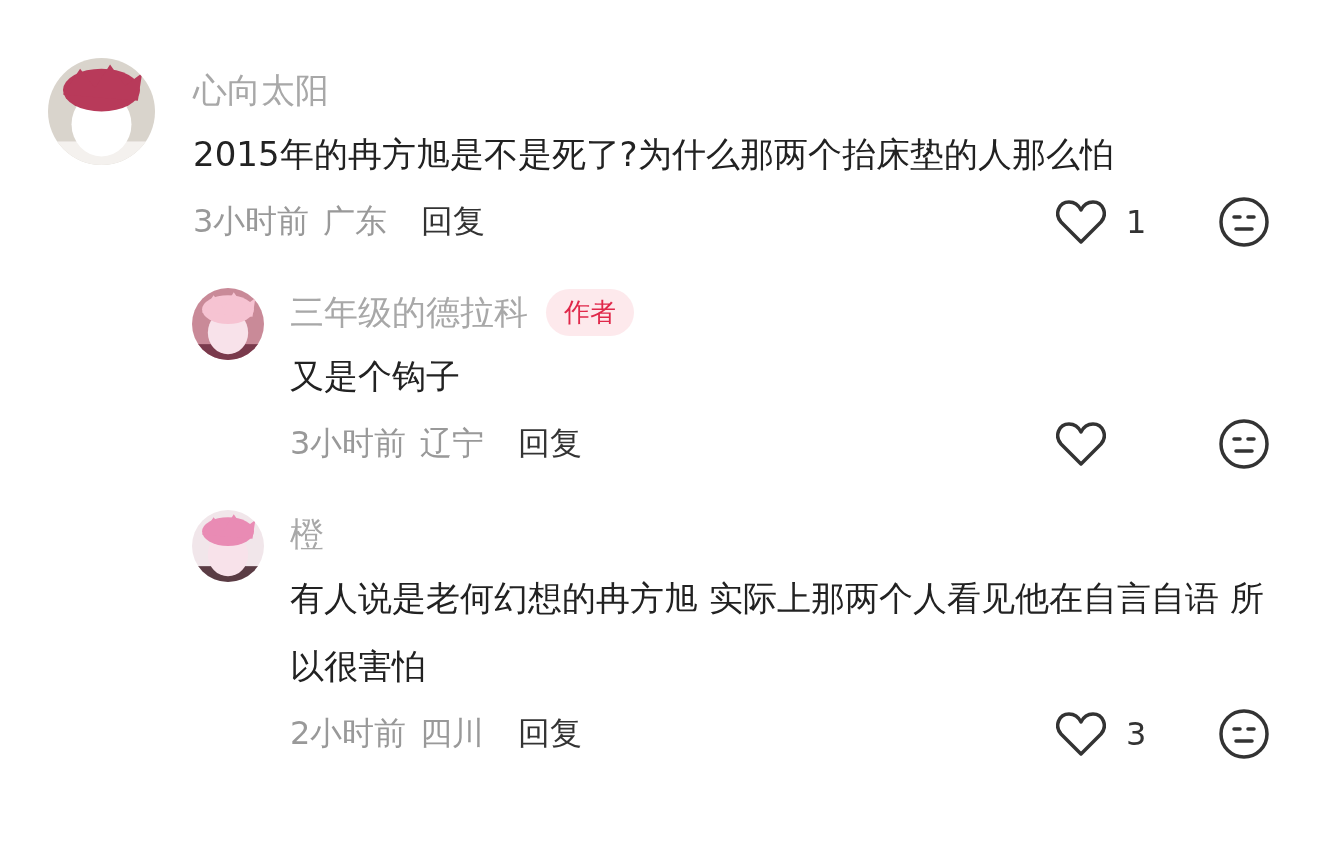 Image resolution: width=1320 pixels, height=849 pixels. What do you see at coordinates (375, 376) in the screenshot?
I see `reply-text: 又是个钩子` at bounding box center [375, 376].